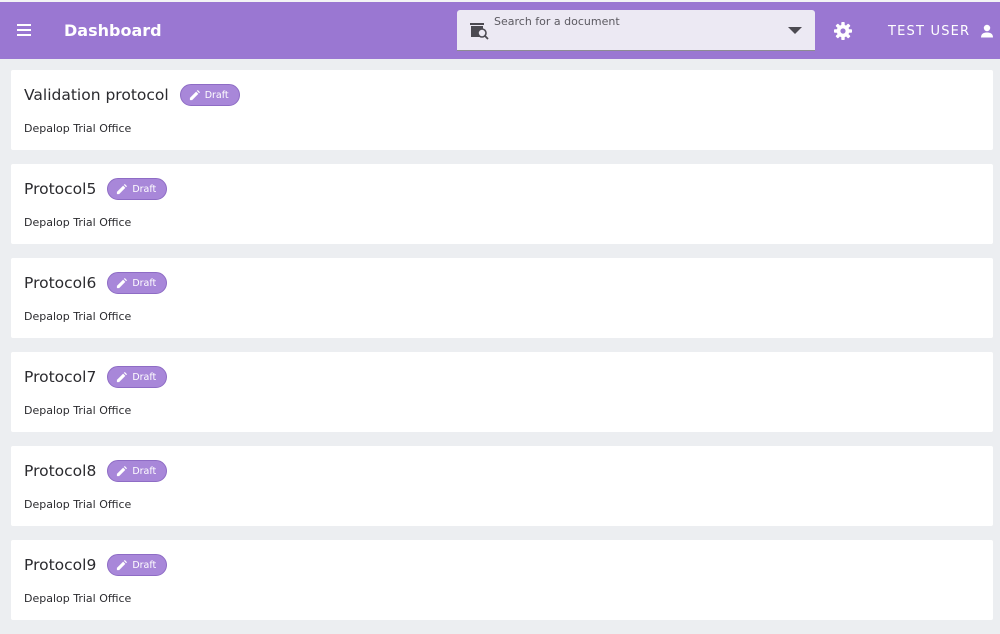  What do you see at coordinates (843, 31) in the screenshot?
I see `gear-icon` at bounding box center [843, 31].